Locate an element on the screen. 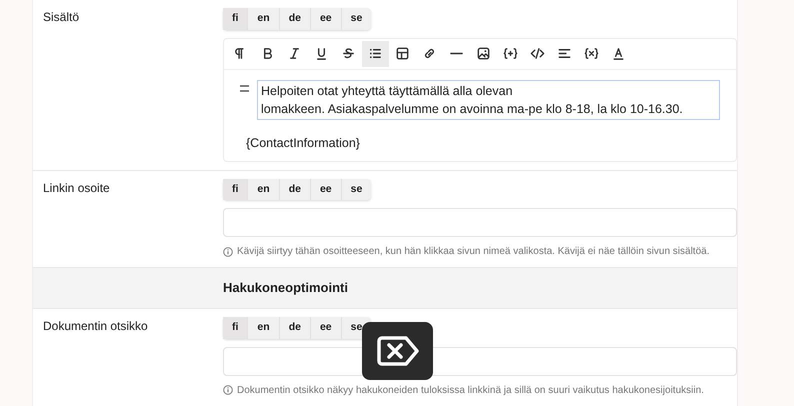 This screenshot has width=794, height=406. toolbar-button is located at coordinates (375, 53).